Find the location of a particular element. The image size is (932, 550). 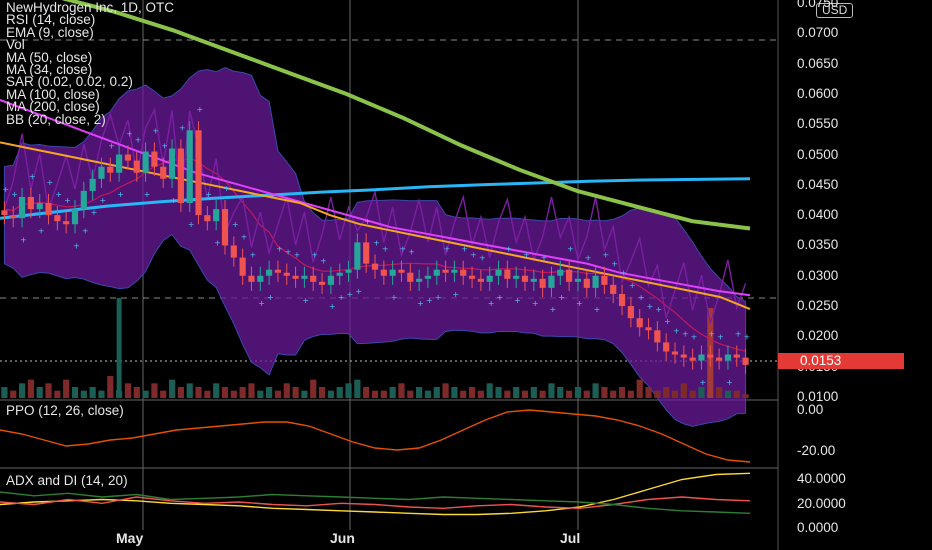

price-axis-label: 0.0250 is located at coordinates (818, 306).